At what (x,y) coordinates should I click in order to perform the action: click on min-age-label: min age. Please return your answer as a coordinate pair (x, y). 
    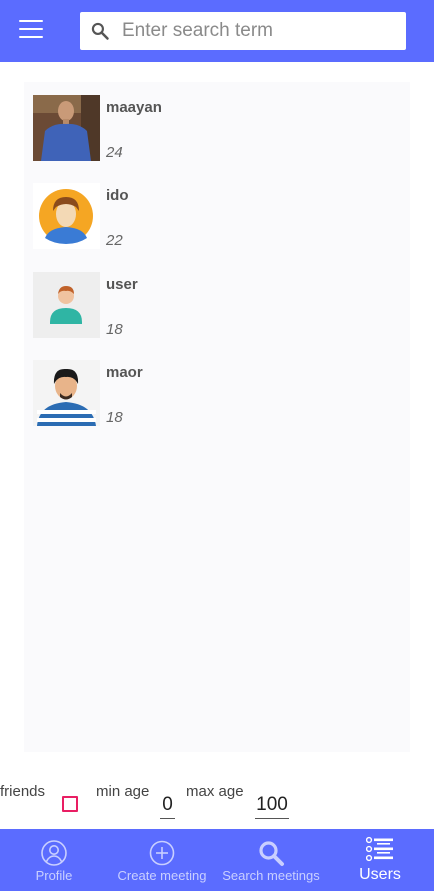
    Looking at the image, I should click on (123, 791).